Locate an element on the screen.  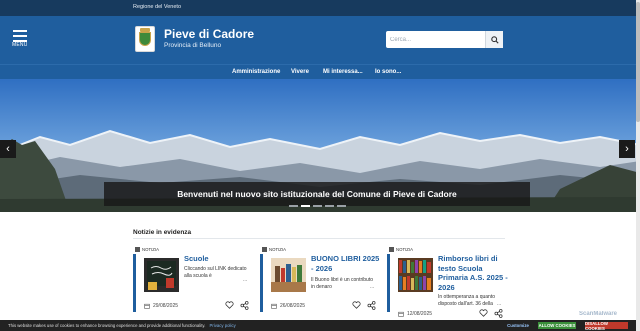
hamburger-icon-bar is located at coordinates (20, 36).